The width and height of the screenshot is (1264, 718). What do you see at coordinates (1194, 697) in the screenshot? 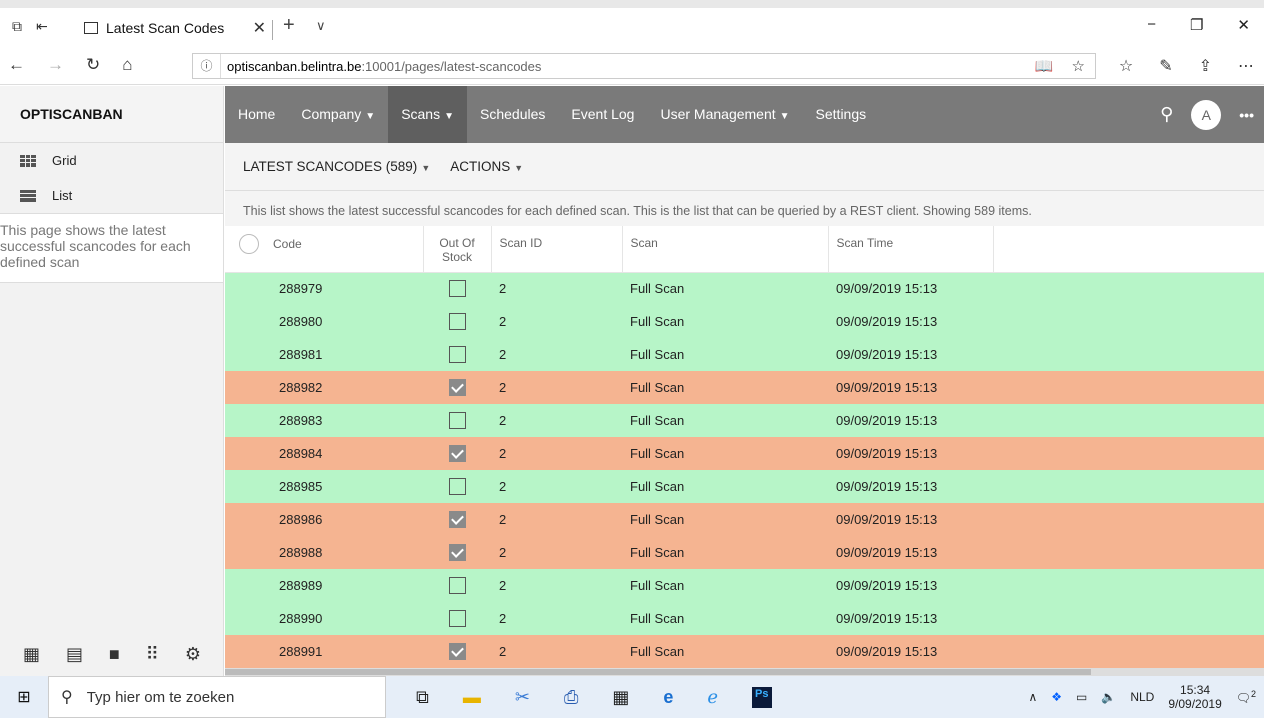
I see `clock: 15:34 9/09/2019` at bounding box center [1194, 697].